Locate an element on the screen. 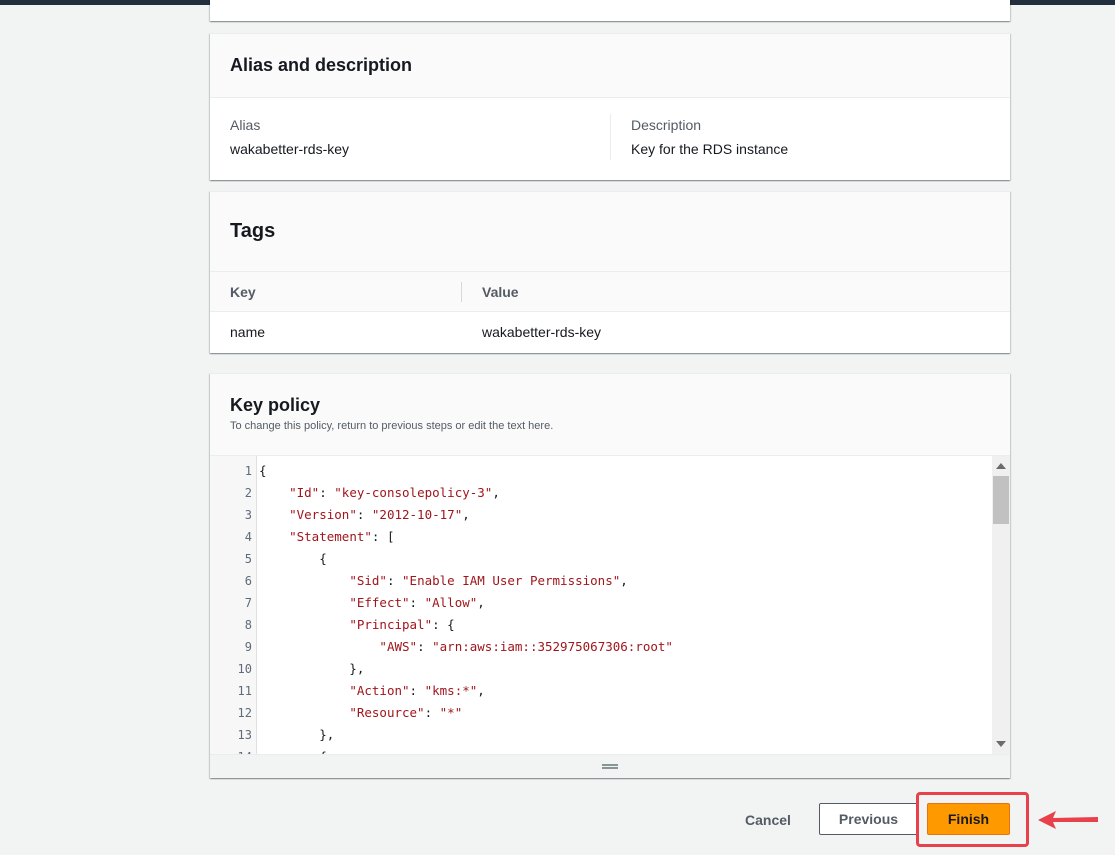 The image size is (1115, 855). line-number: 10 is located at coordinates (244, 669).